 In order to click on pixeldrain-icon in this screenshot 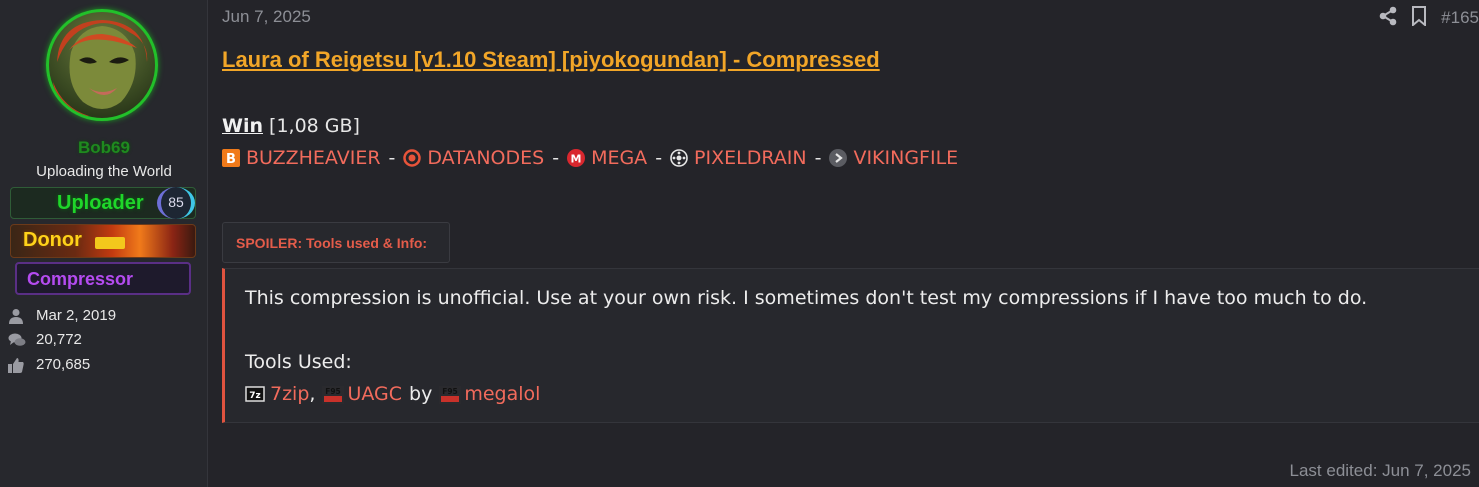, I will do `click(679, 158)`.